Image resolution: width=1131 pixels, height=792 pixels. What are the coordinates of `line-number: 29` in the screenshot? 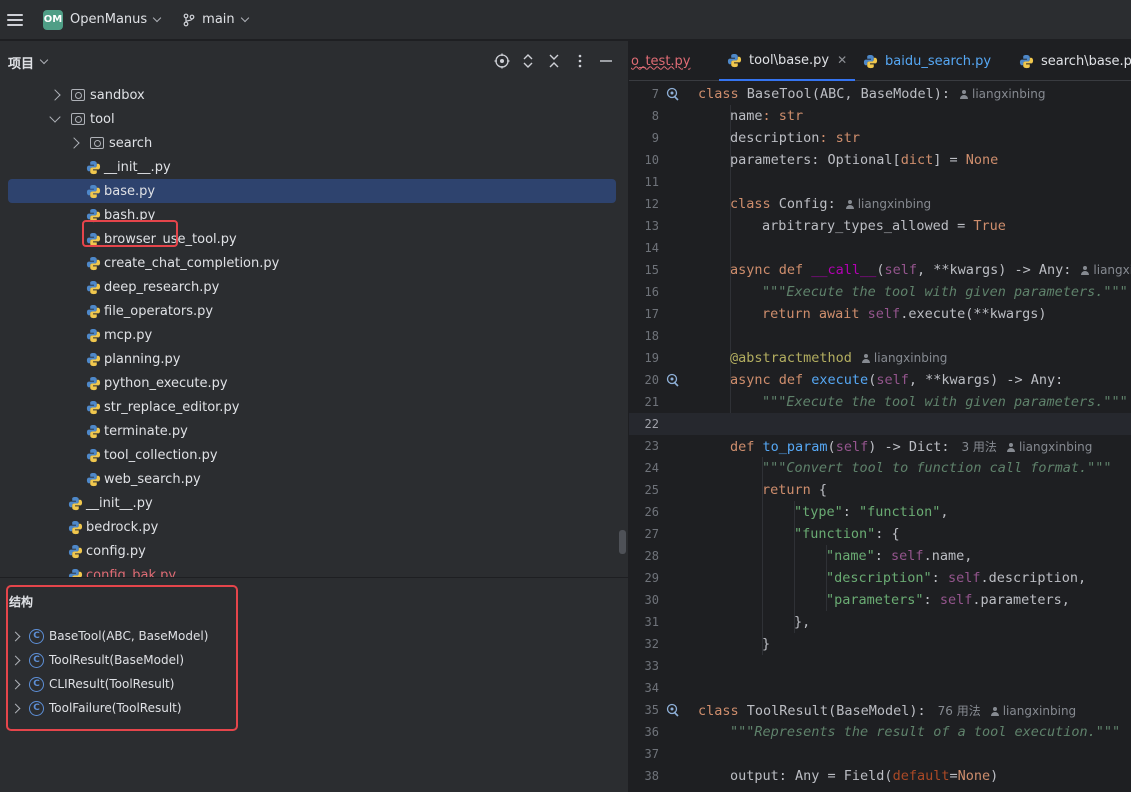 It's located at (651, 578).